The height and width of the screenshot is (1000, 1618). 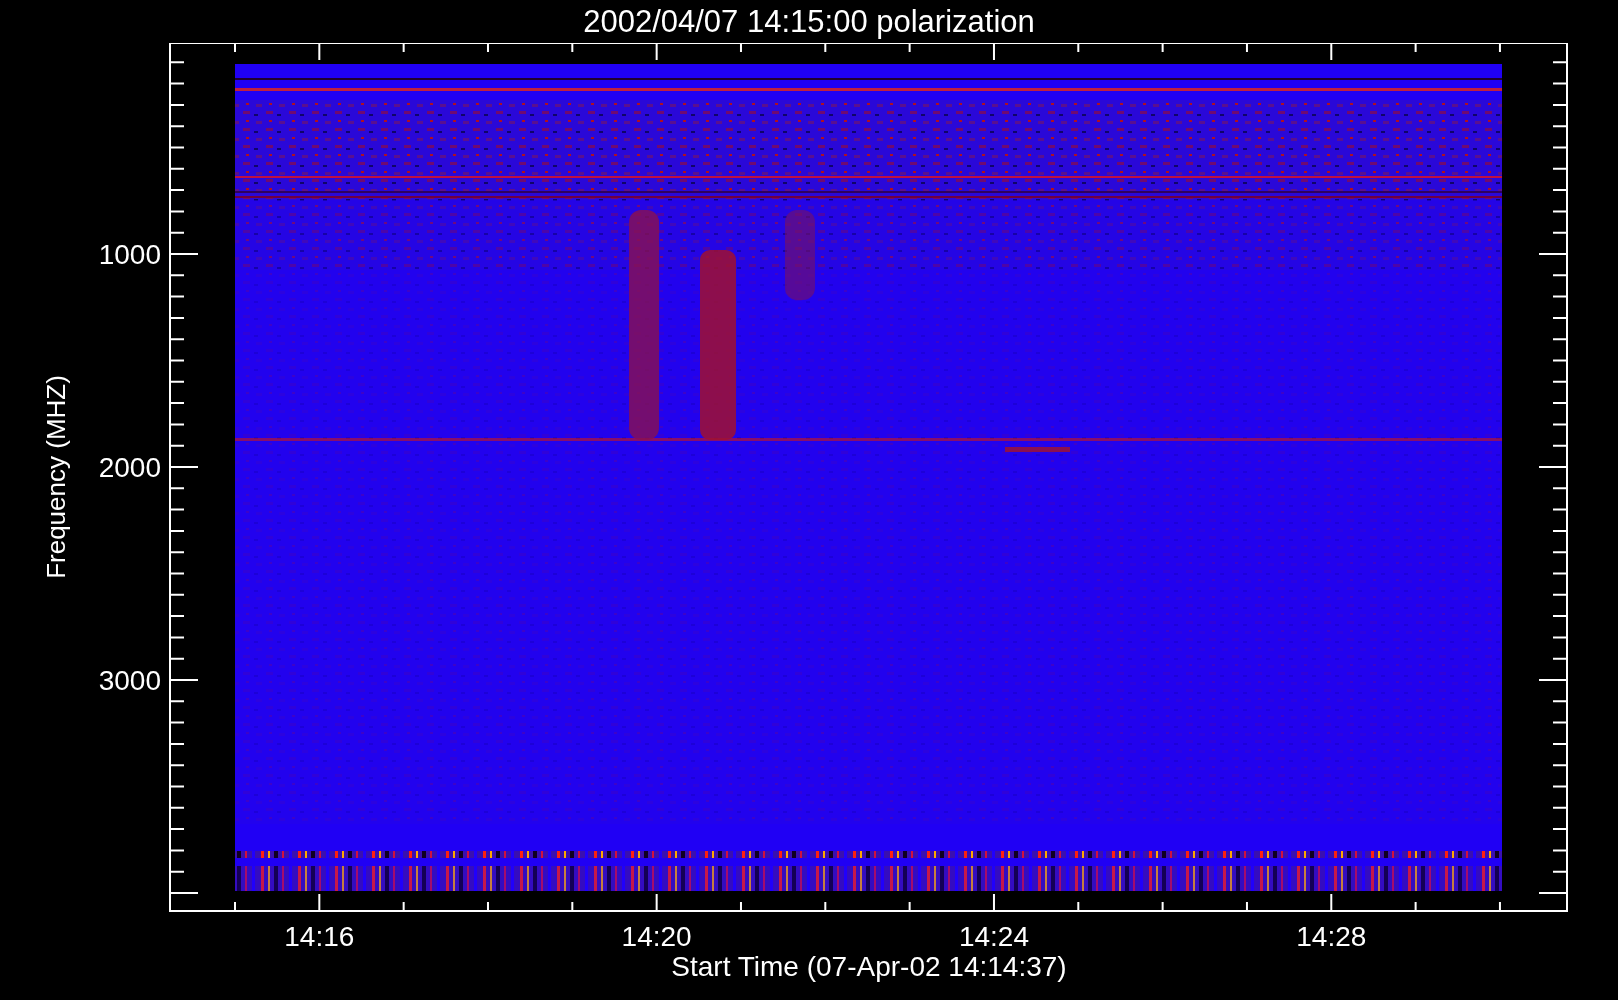 I want to click on x-axis-label: Start Time (07-Apr-02 14:14:37), so click(x=869, y=966).